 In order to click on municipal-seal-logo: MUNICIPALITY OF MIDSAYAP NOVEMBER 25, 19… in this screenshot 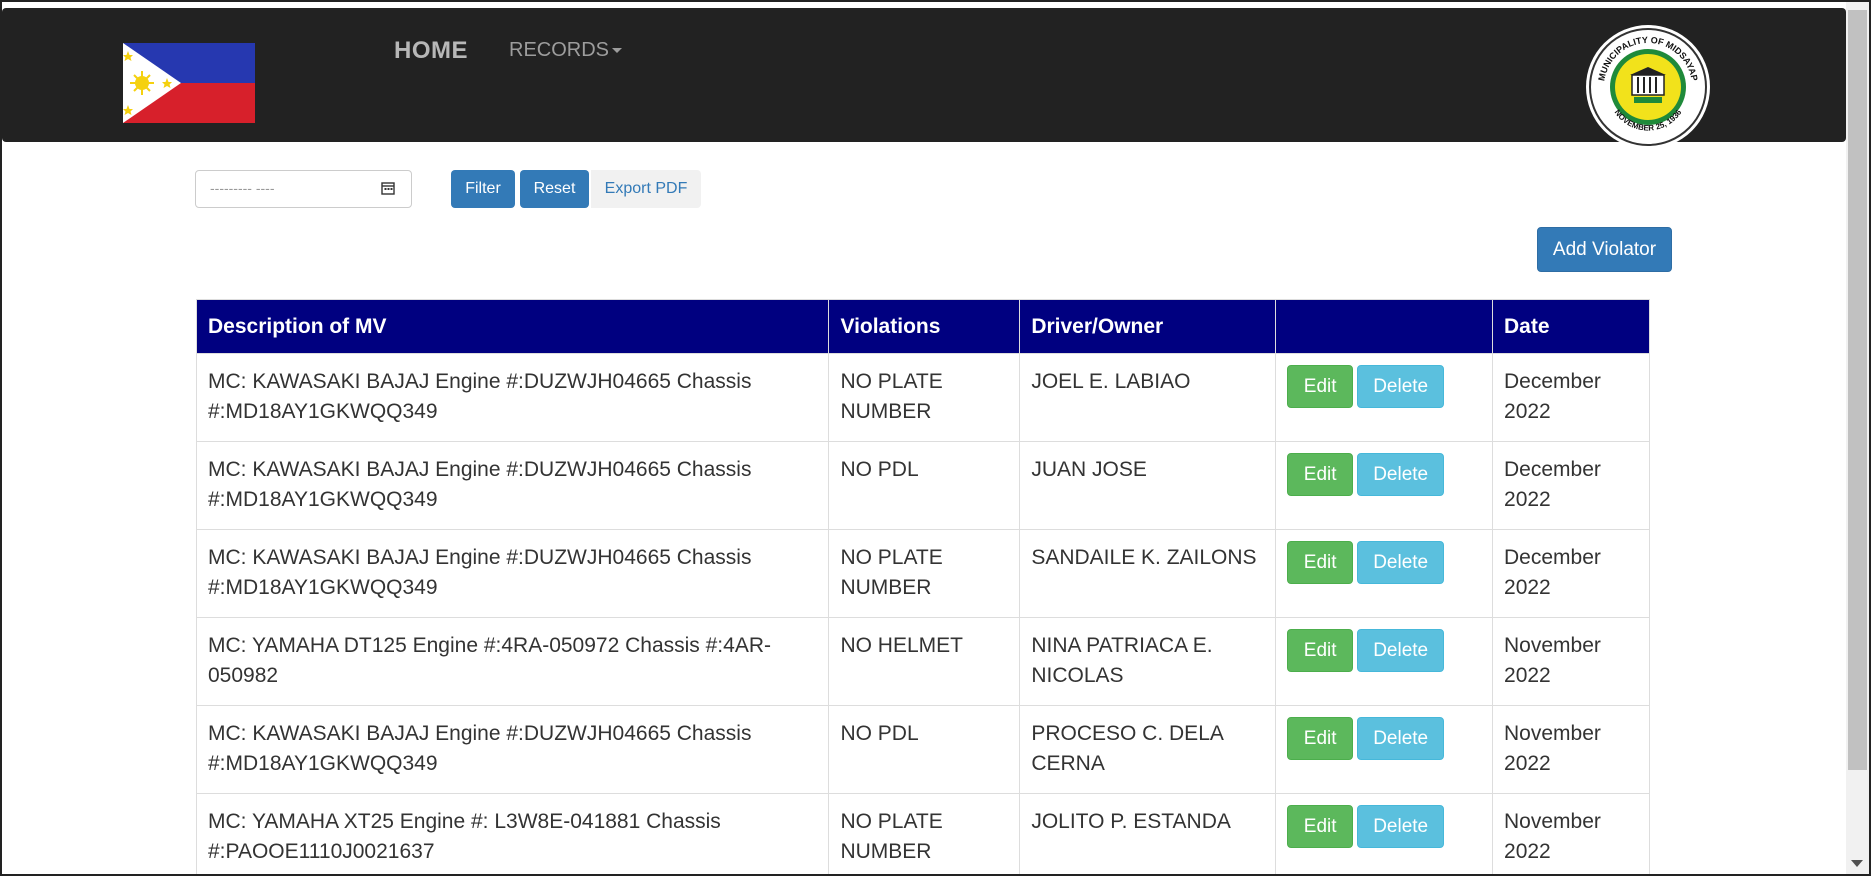, I will do `click(1648, 87)`.